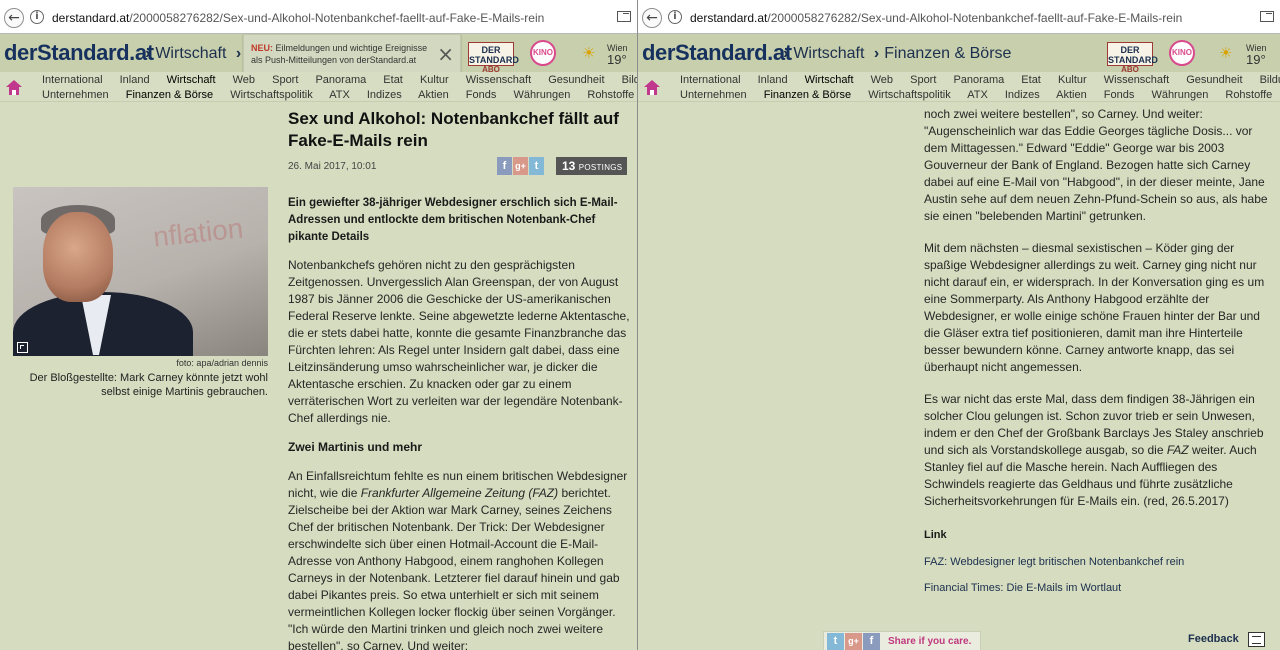 The image size is (1280, 650). Describe the element at coordinates (22, 347) in the screenshot. I see `expand-icon` at that location.